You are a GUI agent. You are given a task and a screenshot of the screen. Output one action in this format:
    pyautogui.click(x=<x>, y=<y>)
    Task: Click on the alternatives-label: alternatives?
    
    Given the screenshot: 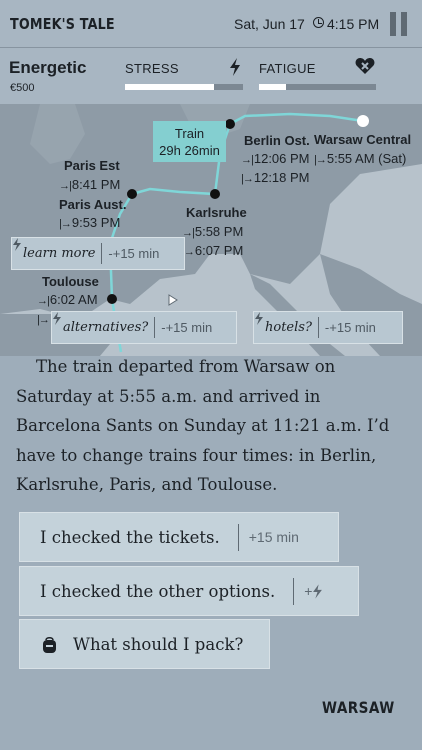 What is the action you would take?
    pyautogui.click(x=106, y=327)
    